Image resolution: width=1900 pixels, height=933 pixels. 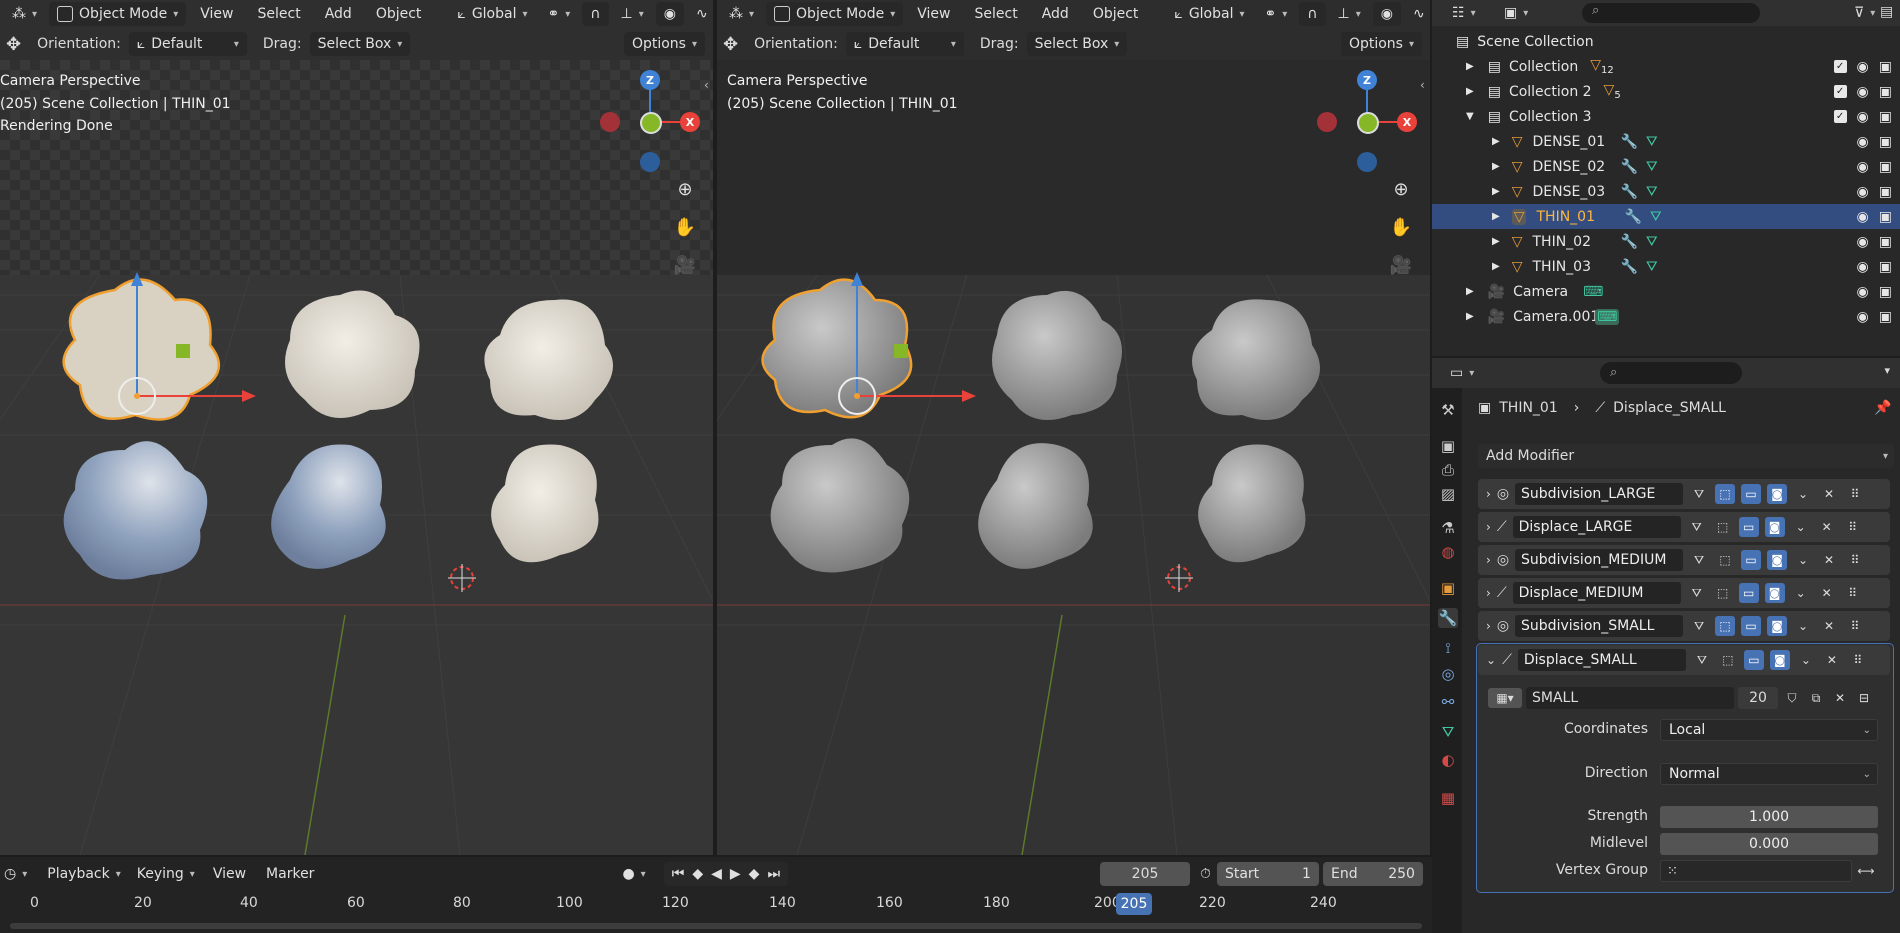 What do you see at coordinates (678, 874) in the screenshot?
I see `jump-start-icon: ⏮` at bounding box center [678, 874].